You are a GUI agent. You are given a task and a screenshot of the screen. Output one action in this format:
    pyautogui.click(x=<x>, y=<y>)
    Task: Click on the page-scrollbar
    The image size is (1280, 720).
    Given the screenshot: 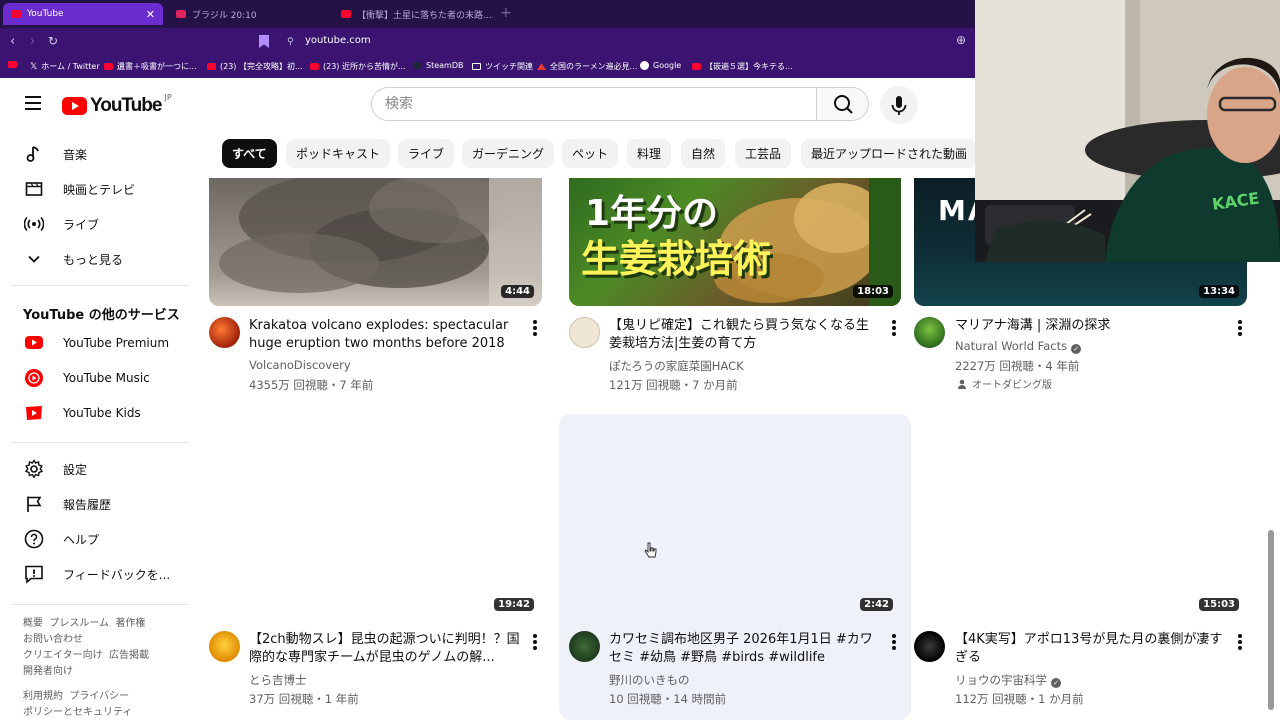 What is the action you would take?
    pyautogui.click(x=1271, y=620)
    